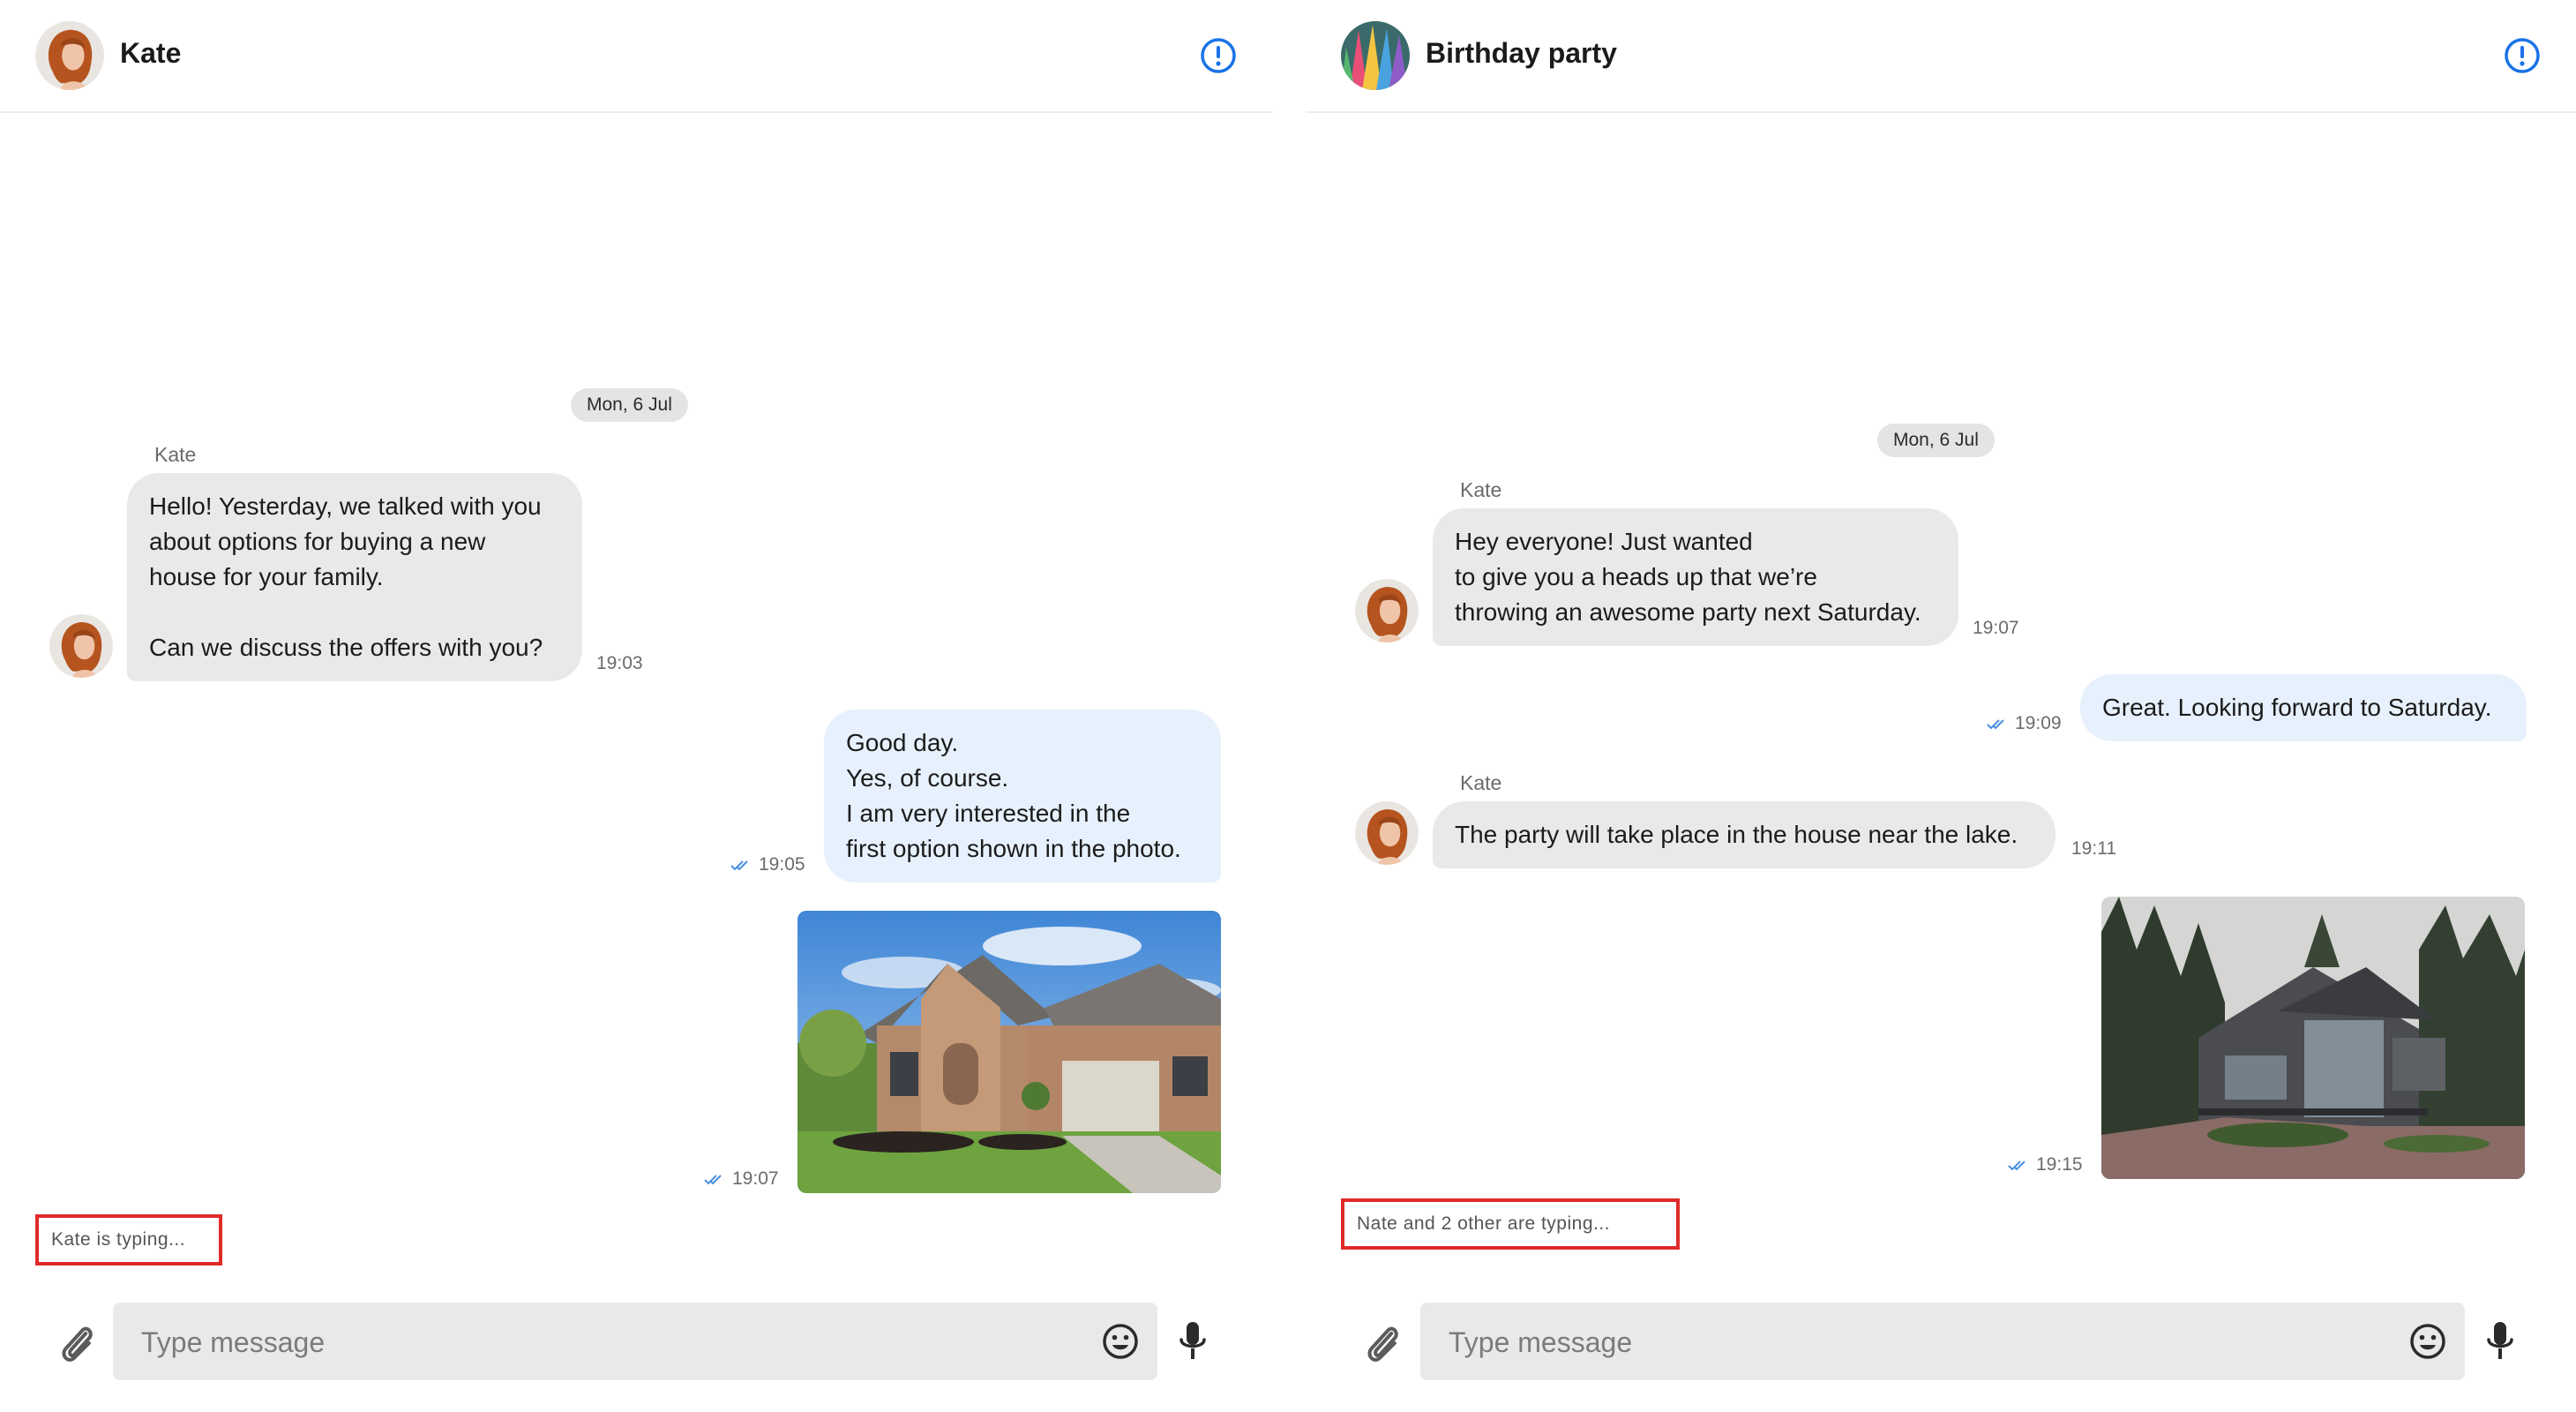 This screenshot has height=1412, width=2576. I want to click on chat-header: Birthday party, so click(1941, 56).